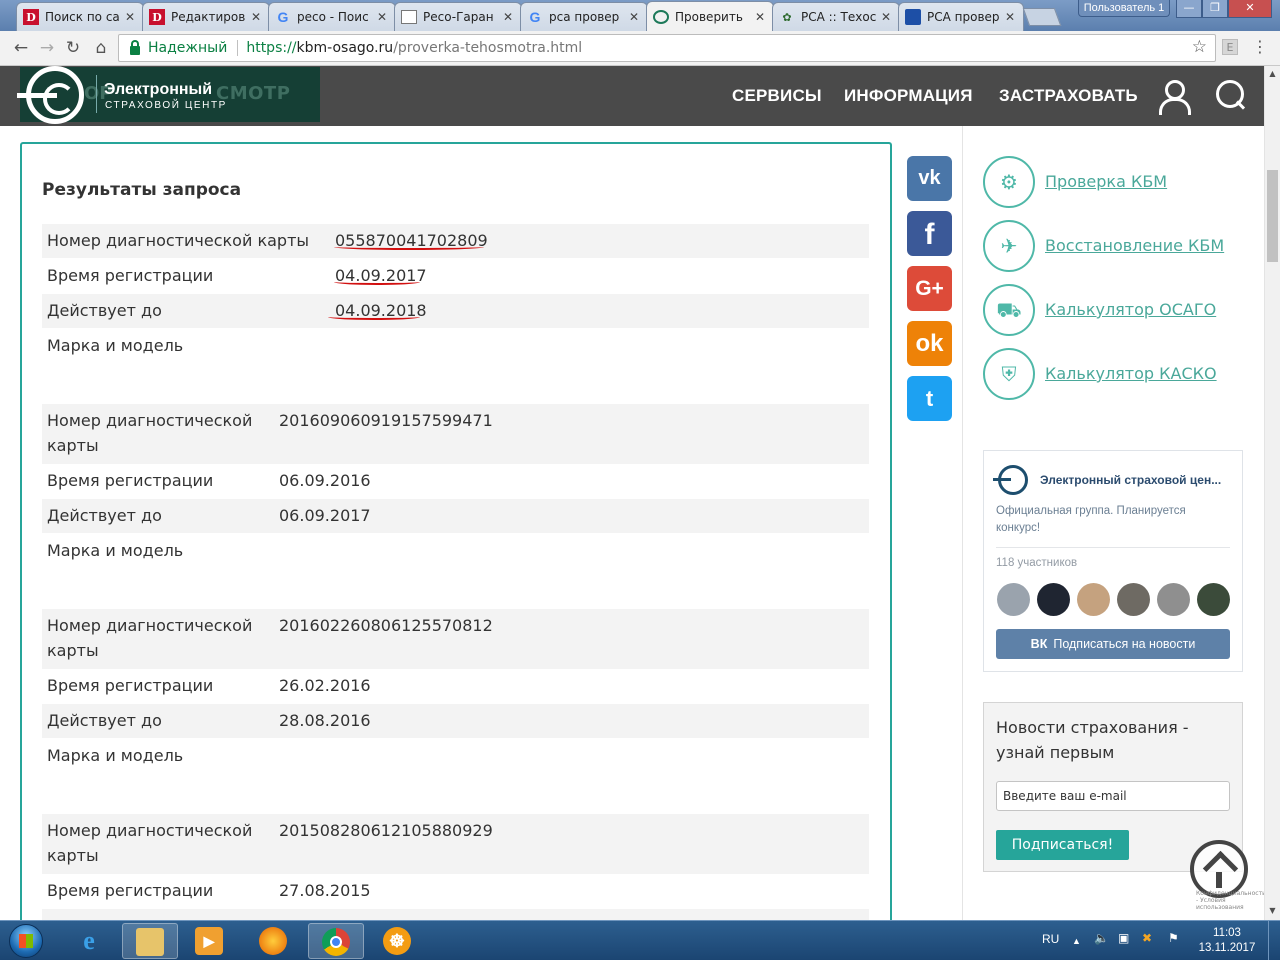 Image resolution: width=1280 pixels, height=960 pixels. I want to click on bookmark-star-icon: ☆, so click(1199, 47).